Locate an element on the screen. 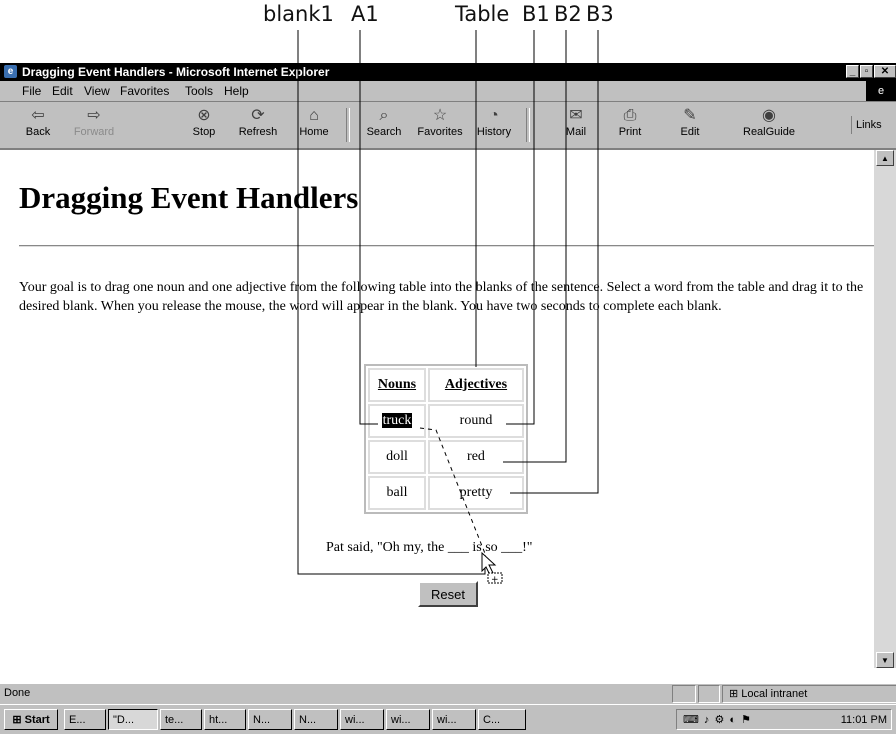 The image size is (896, 734). system-tray: ⌨ ♪ ⚙ ◐ ⚑ 11:01 PM is located at coordinates (784, 719).